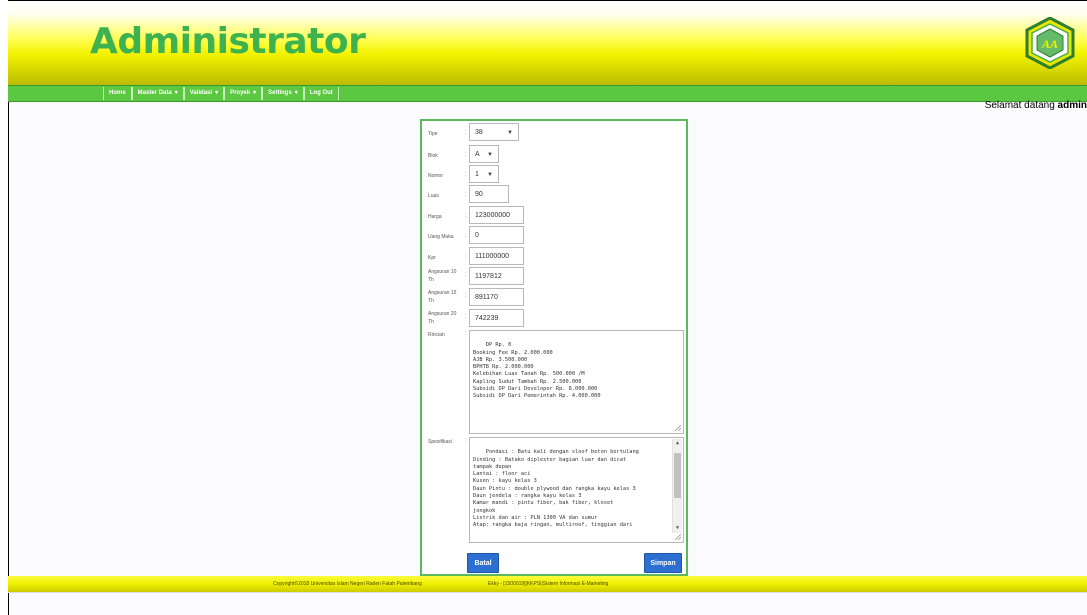 This screenshot has width=1087, height=615. I want to click on luas-value: 90, so click(479, 194).